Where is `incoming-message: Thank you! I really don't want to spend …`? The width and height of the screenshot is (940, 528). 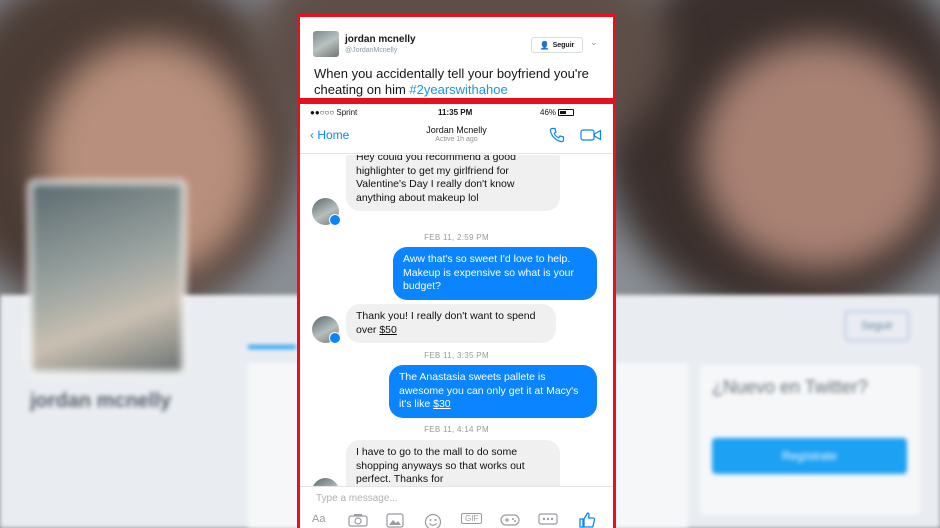
incoming-message: Thank you! I really don't want to spend … is located at coordinates (451, 323).